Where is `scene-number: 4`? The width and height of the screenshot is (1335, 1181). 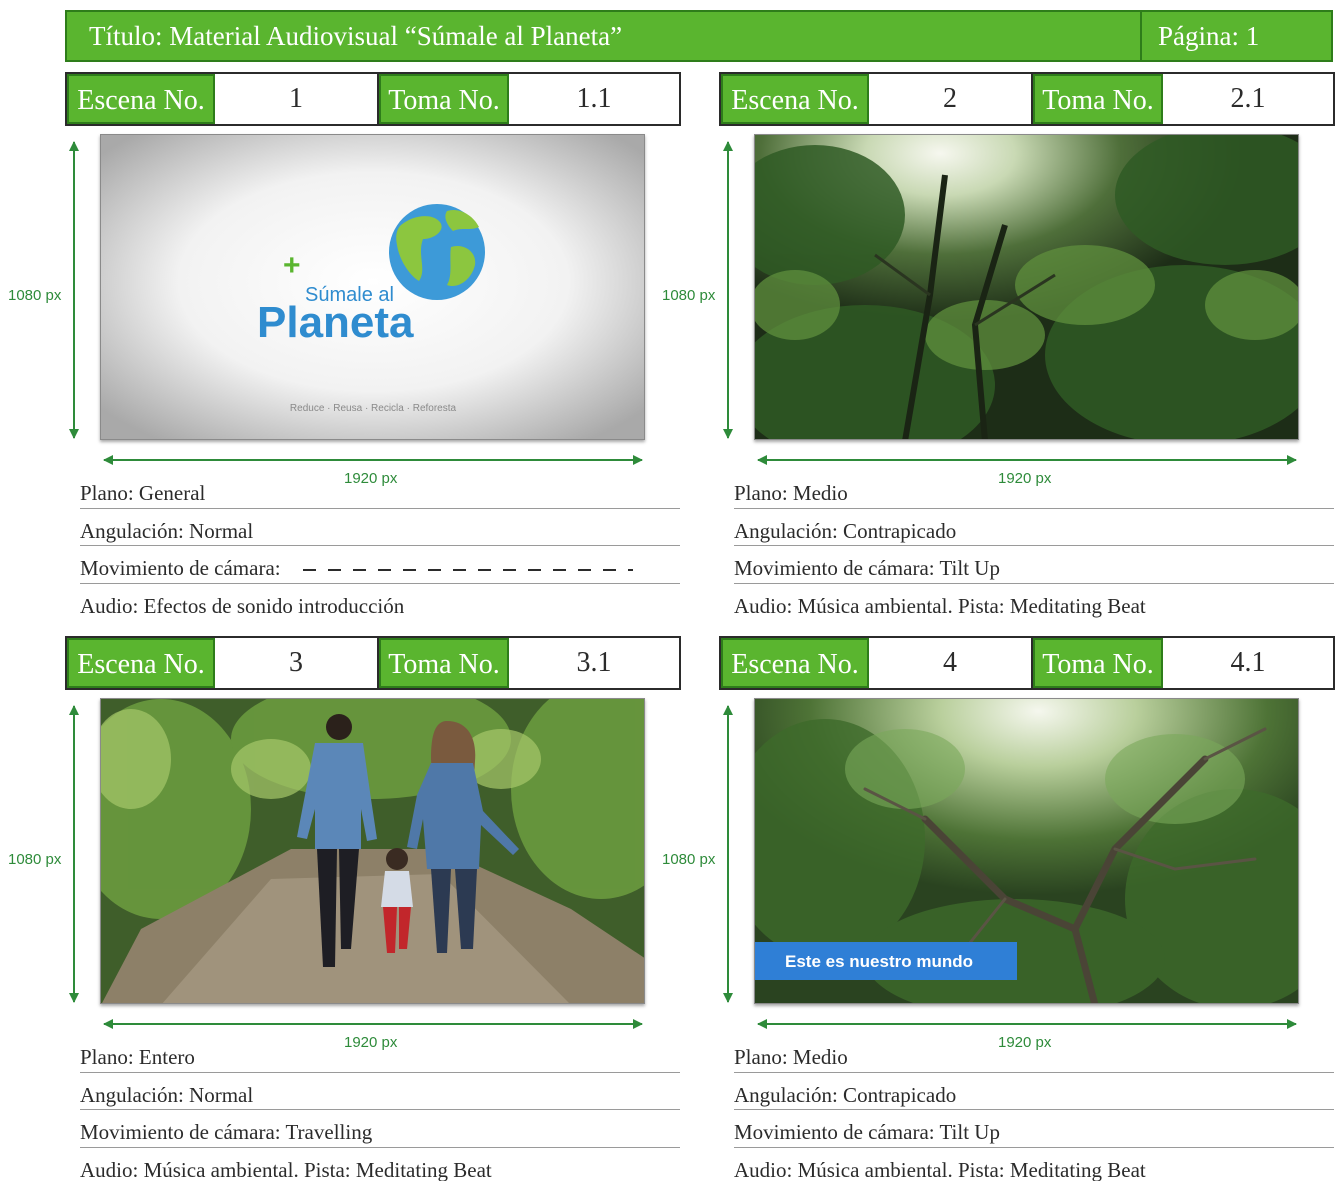 scene-number: 4 is located at coordinates (951, 663).